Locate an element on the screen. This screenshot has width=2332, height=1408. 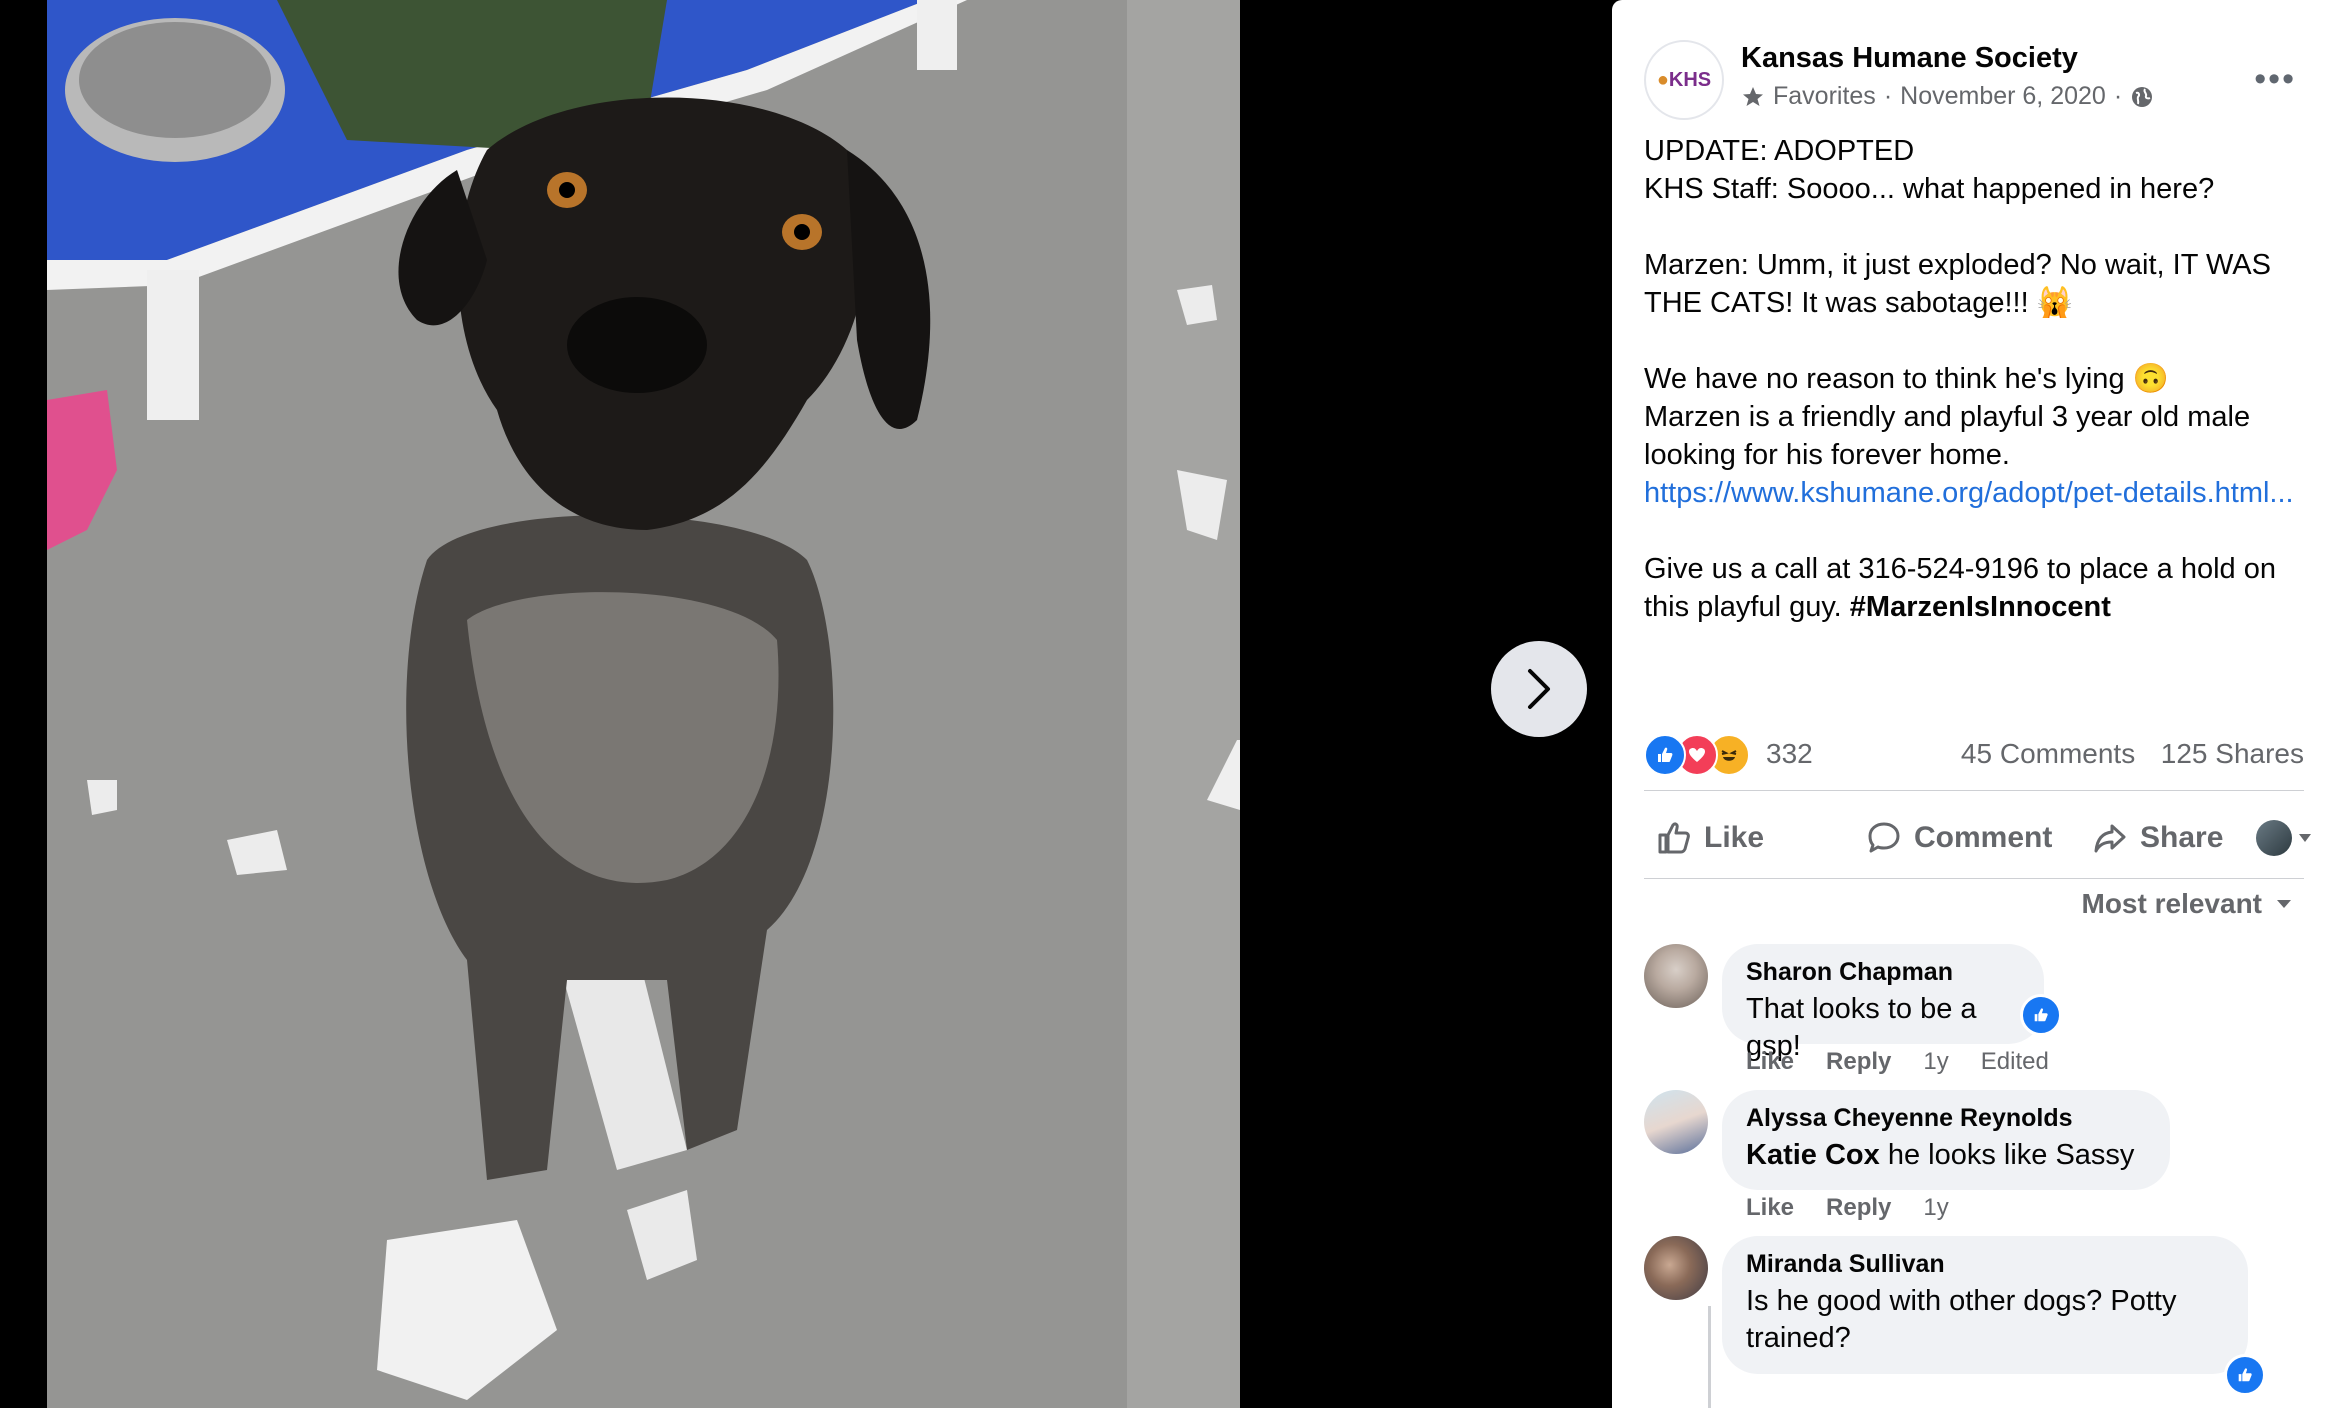
page-name: Kansas Humane Society is located at coordinates (1909, 58).